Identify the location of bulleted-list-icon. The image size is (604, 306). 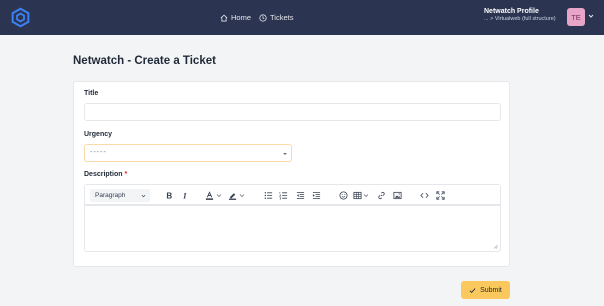
(268, 195).